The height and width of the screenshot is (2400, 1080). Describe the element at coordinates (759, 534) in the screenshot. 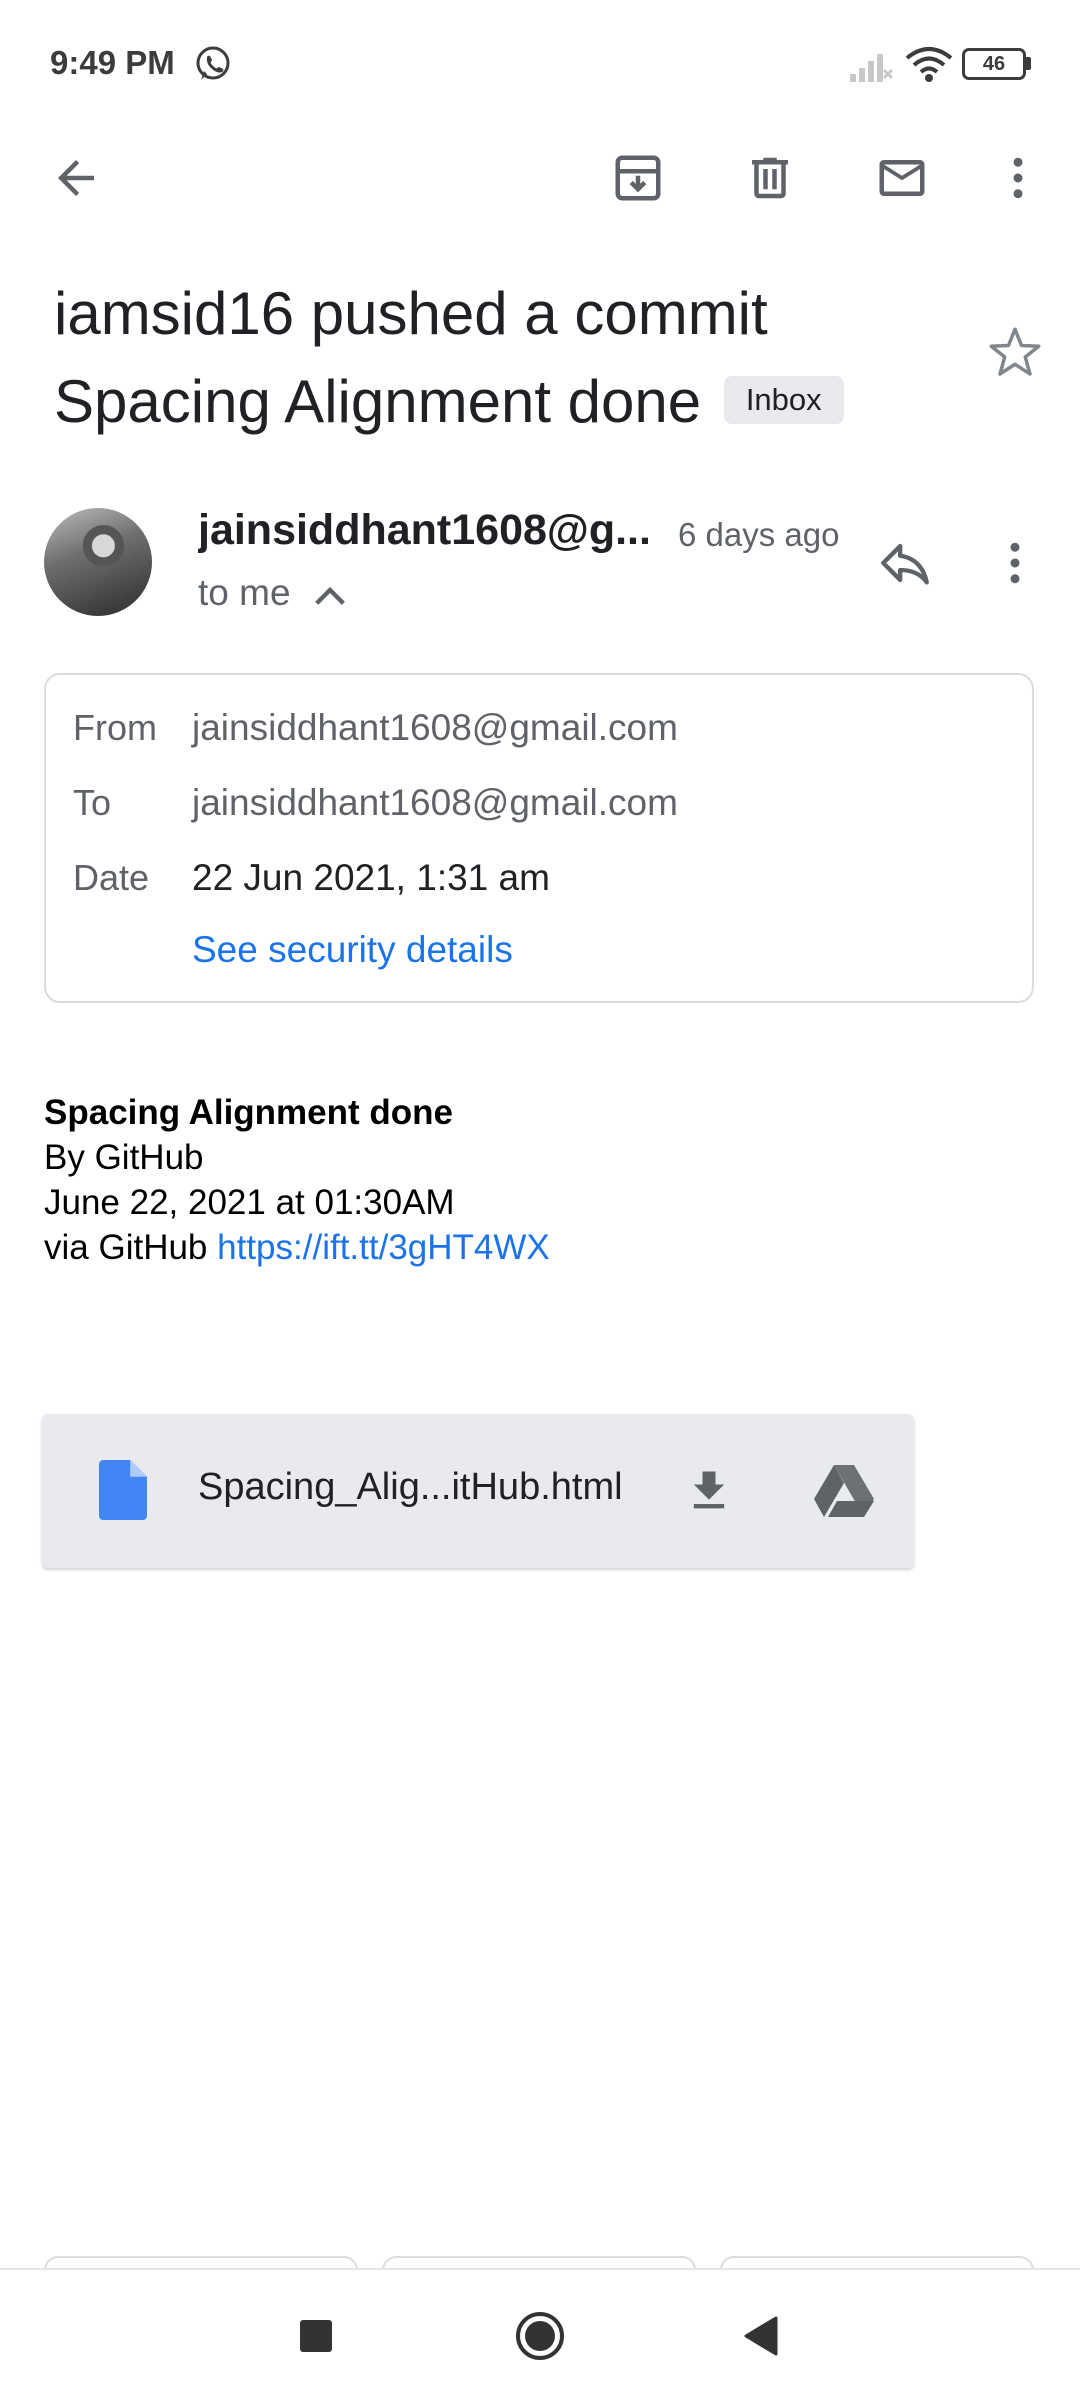

I see `received-time: 6 days ago` at that location.